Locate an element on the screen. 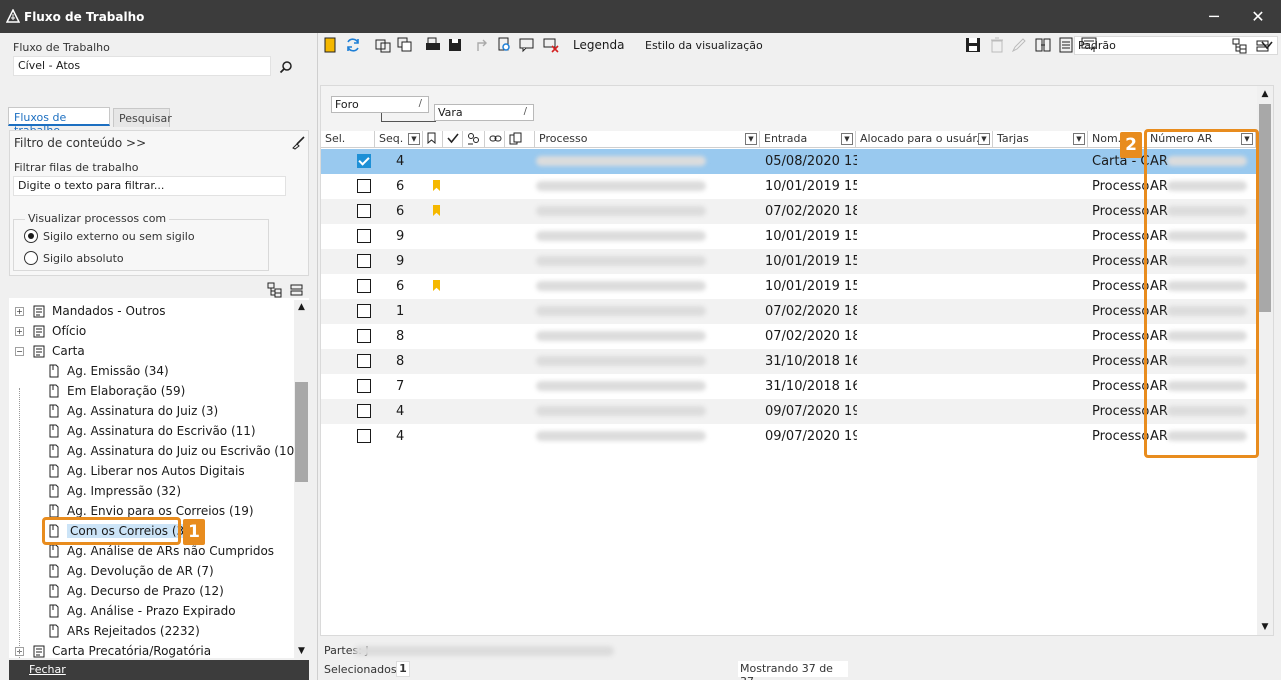  col-entrada: Entrada ▼ is located at coordinates (808, 139).